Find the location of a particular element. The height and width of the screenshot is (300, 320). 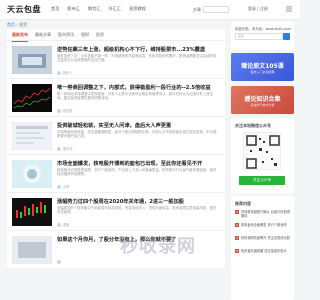

banner-title: 缠论知识合集 is located at coordinates (262, 99).